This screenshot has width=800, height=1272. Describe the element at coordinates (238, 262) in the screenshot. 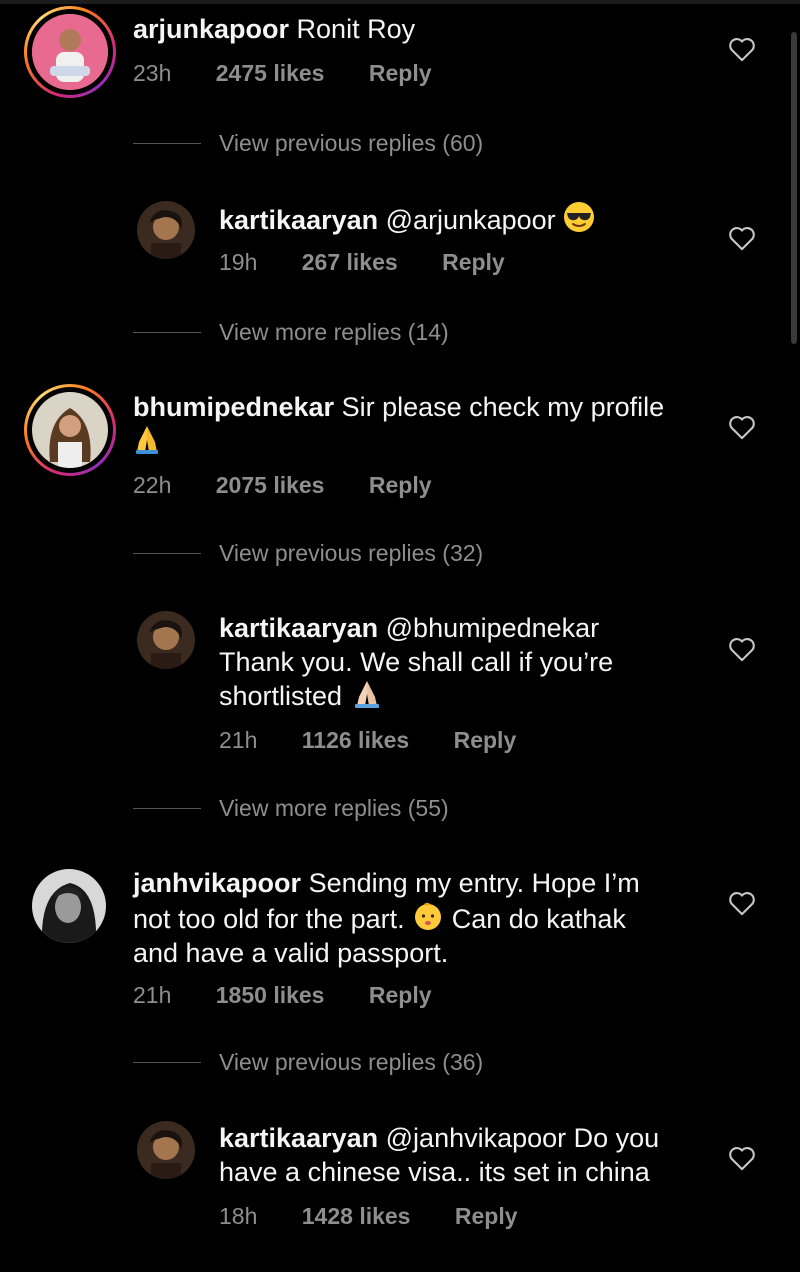

I see `timestamp: 19h` at that location.